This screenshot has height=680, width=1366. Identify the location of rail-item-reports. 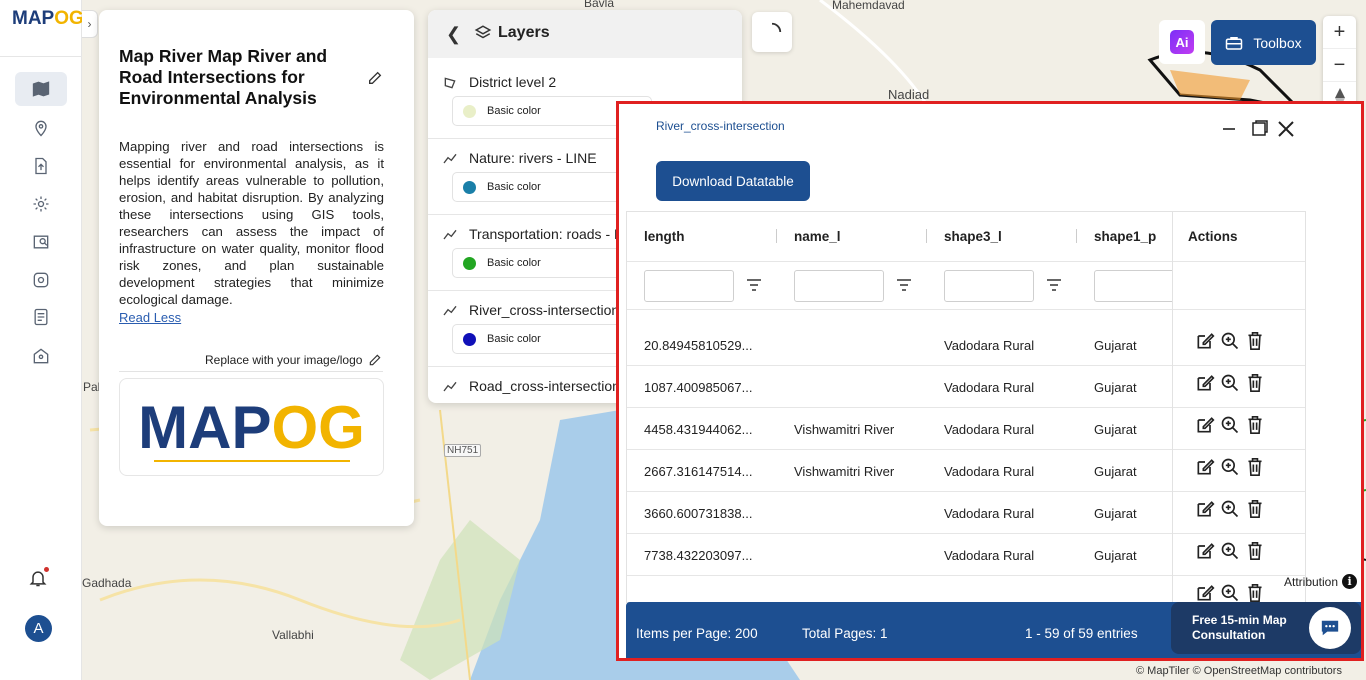
(41, 317).